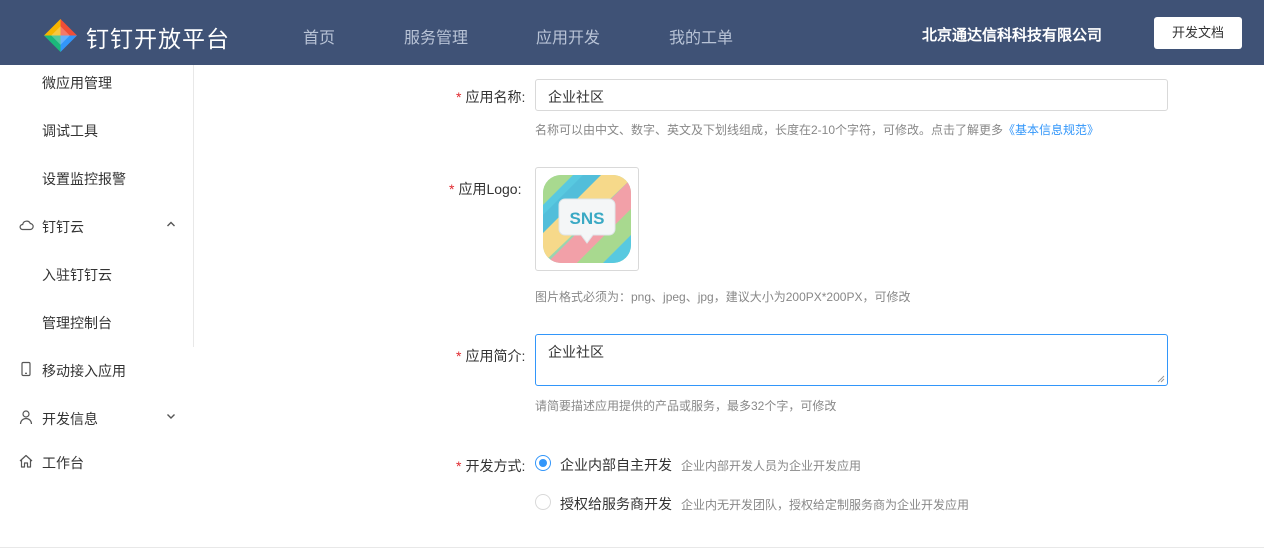  I want to click on dev-mode-internal-radio, so click(543, 463).